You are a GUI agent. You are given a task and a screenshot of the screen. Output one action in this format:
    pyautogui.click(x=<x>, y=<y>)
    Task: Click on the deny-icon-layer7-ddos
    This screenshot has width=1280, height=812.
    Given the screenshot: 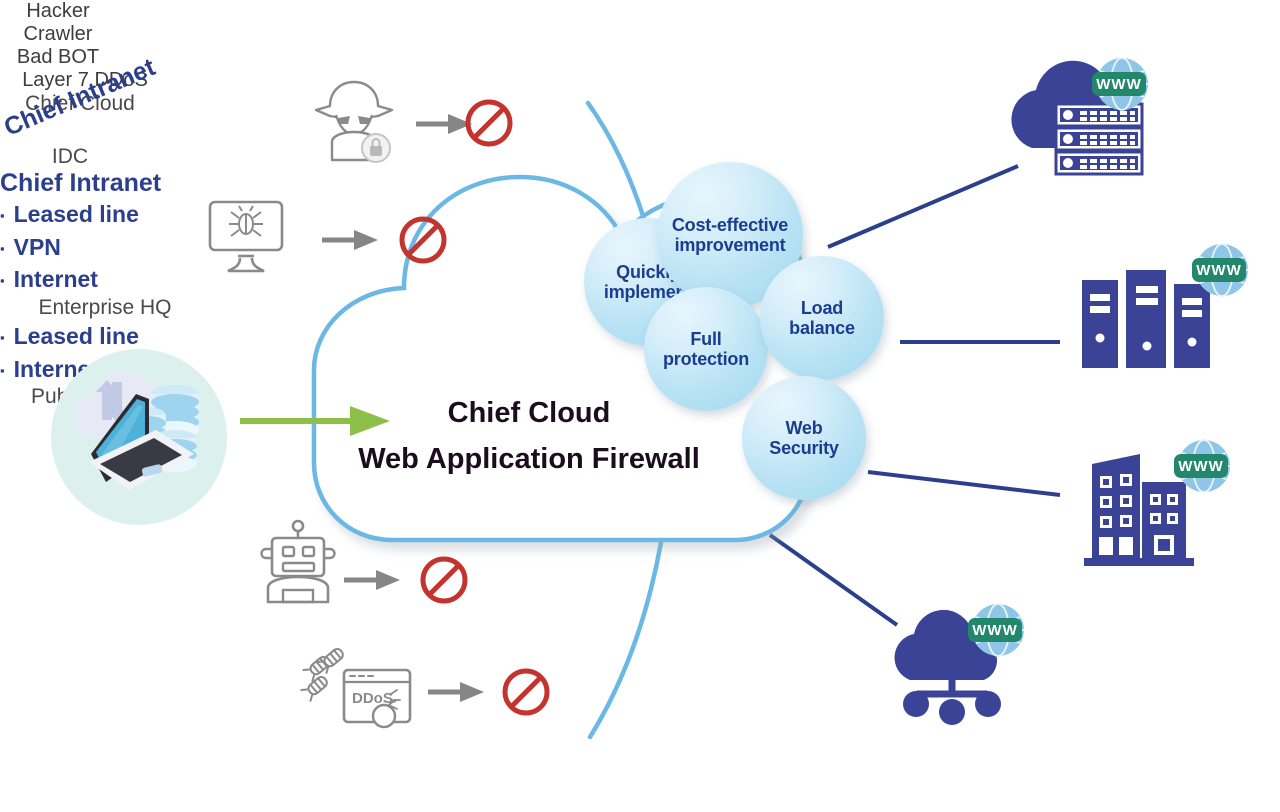 What is the action you would take?
    pyautogui.click(x=526, y=692)
    